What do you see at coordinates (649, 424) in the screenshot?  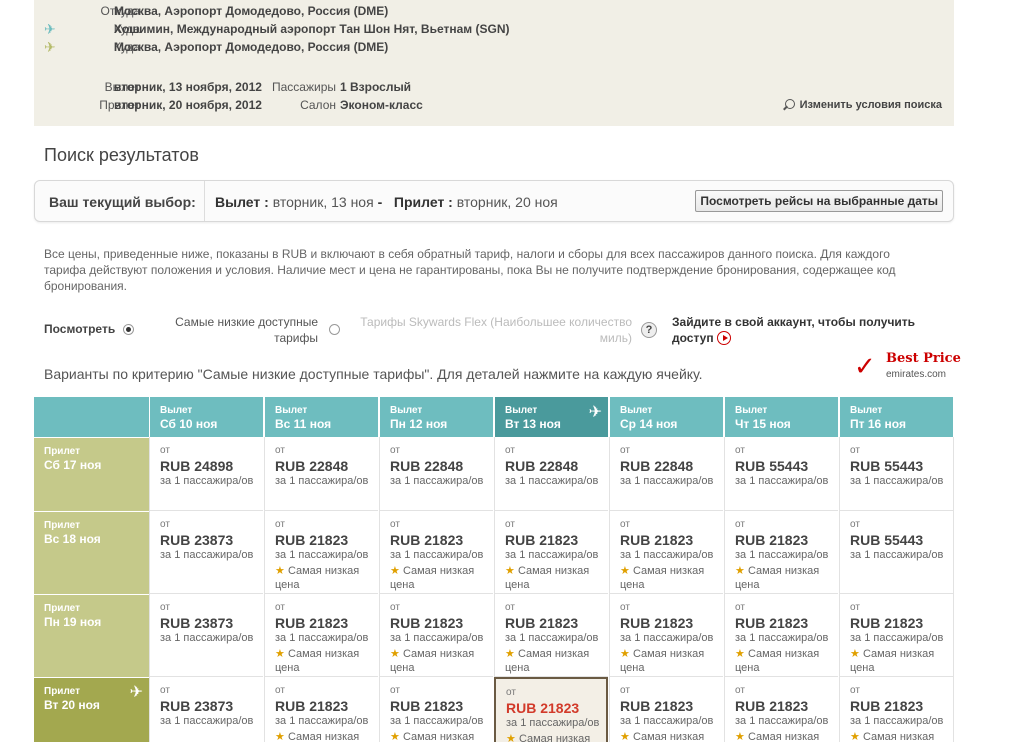 I see `col-date: Ср 14 ноя` at bounding box center [649, 424].